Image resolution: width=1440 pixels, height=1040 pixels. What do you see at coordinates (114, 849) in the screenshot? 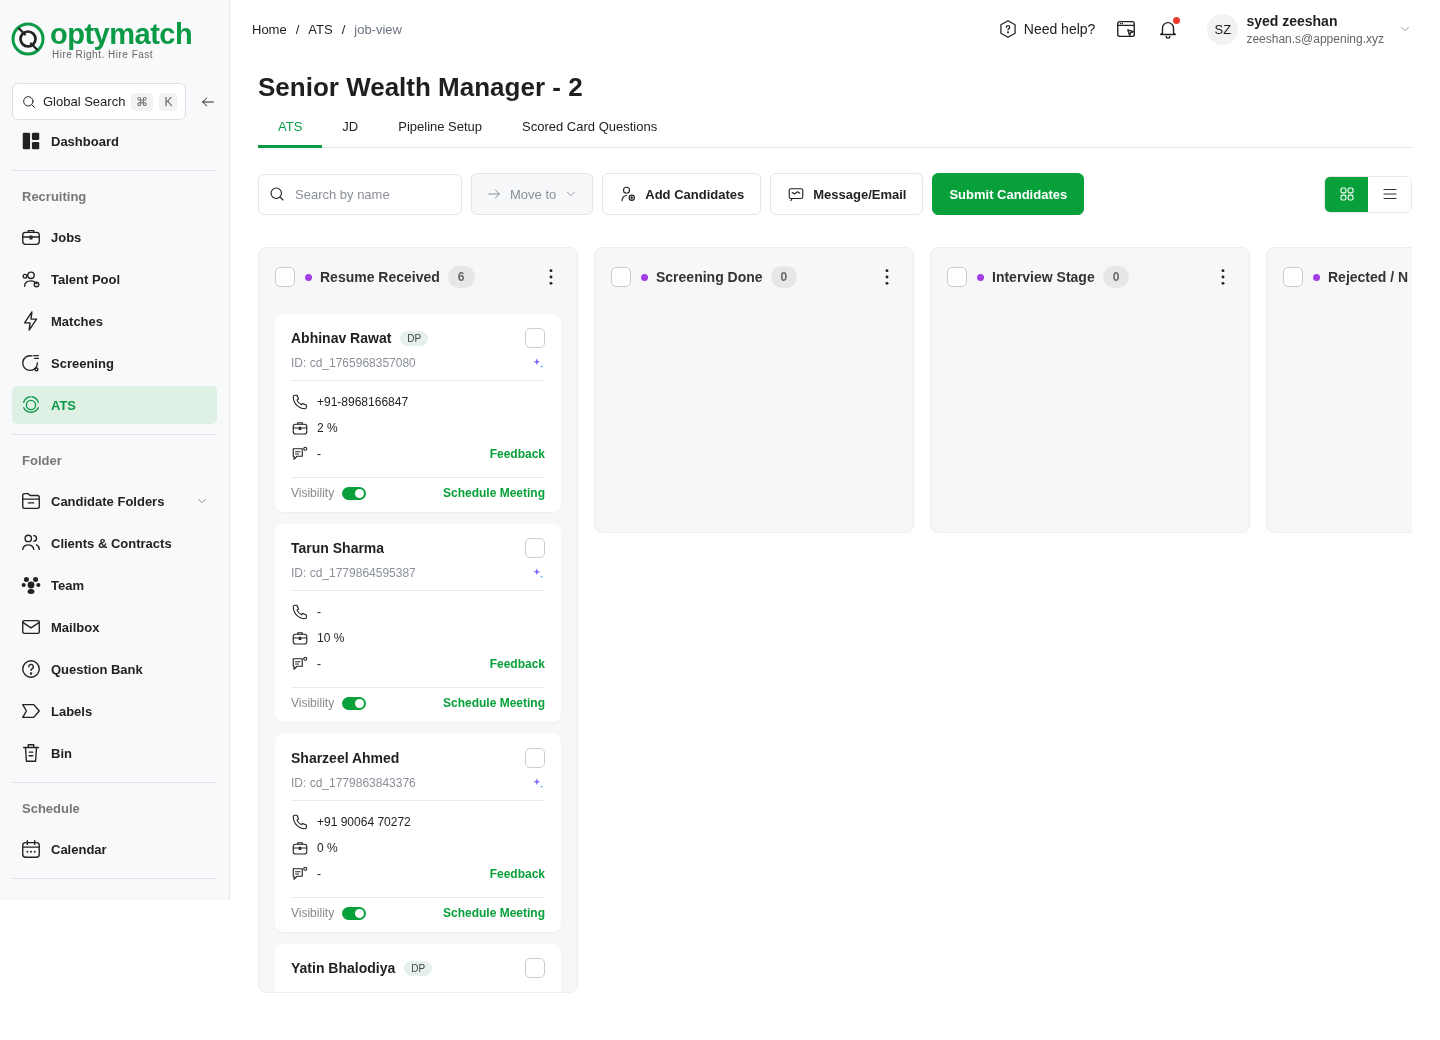
I see `sidebar-item: Calendar` at bounding box center [114, 849].